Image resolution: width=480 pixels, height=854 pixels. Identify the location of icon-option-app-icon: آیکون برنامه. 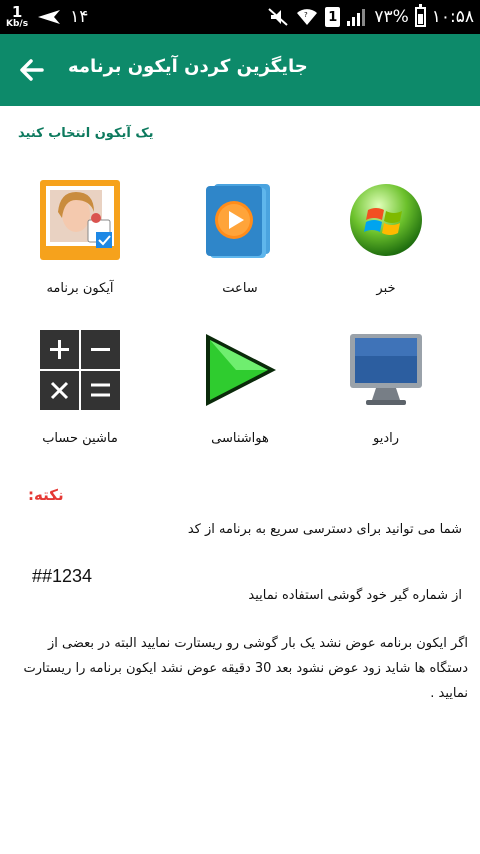
(80, 250).